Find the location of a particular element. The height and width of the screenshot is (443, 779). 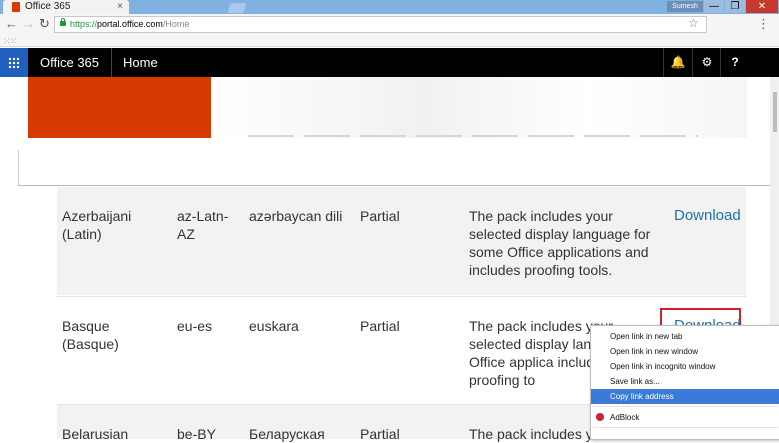

app-launcher-button is located at coordinates (14, 62).